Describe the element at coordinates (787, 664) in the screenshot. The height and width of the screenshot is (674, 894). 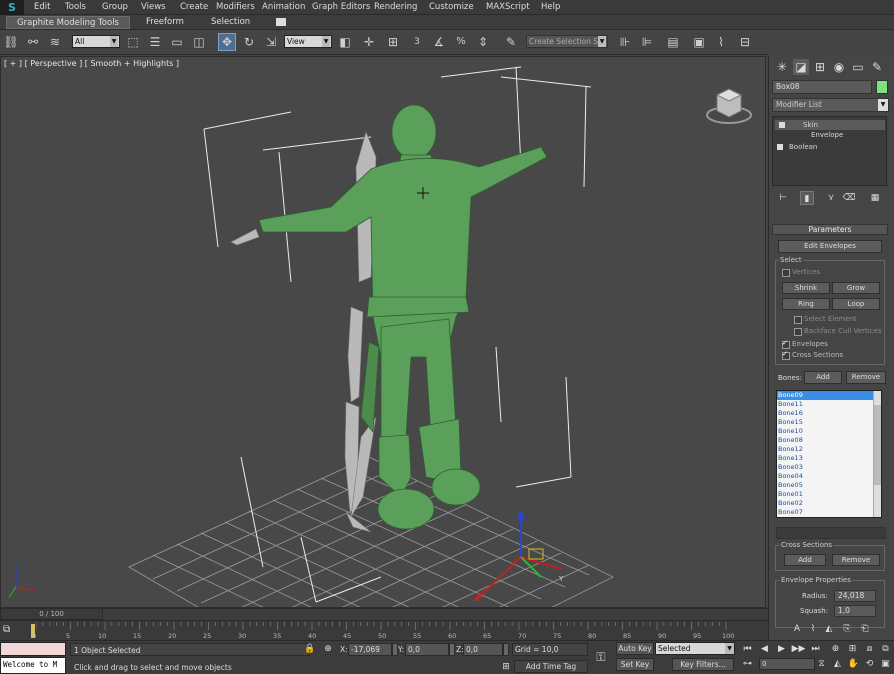
I see `current-frame-field: 0` at that location.